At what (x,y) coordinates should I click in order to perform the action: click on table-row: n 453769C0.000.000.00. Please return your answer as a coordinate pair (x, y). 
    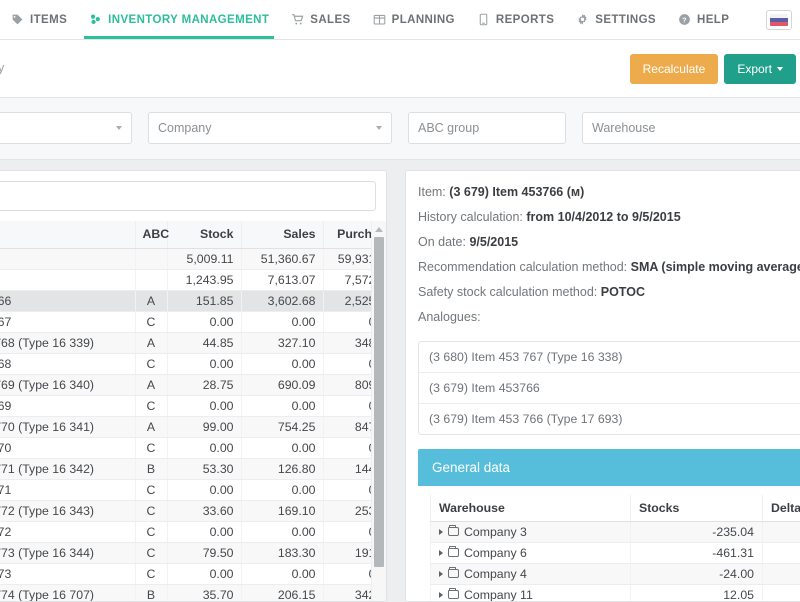
    Looking at the image, I should click on (185, 405).